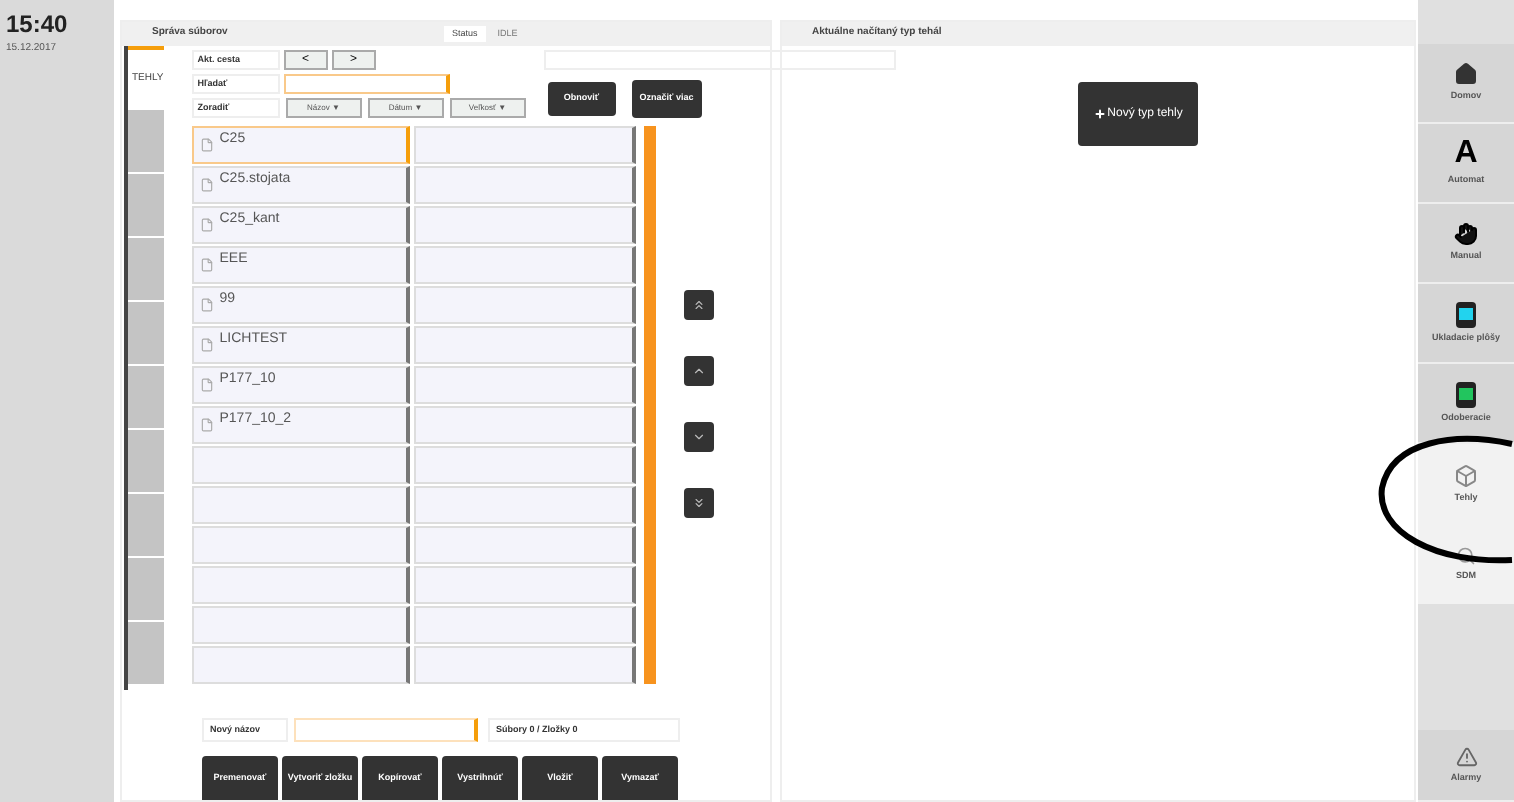  I want to click on automat-icon: A, so click(1466, 154).